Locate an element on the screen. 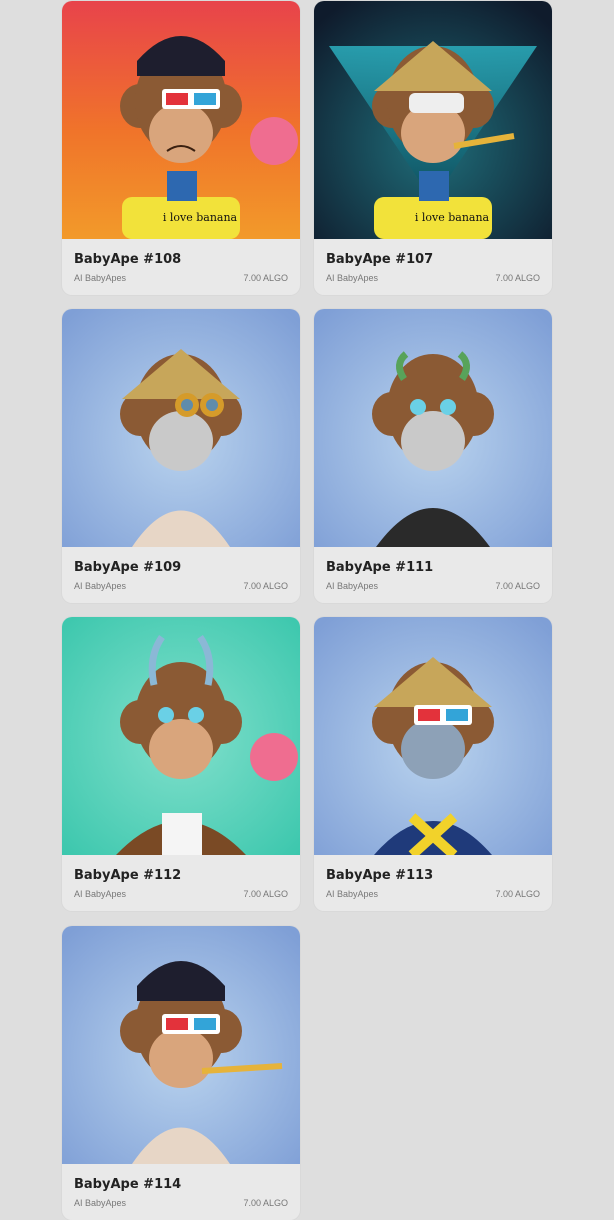 The image size is (614, 1220). nft-card: BabyApe #109 AI BabyApes 7.00 ALGO is located at coordinates (181, 456).